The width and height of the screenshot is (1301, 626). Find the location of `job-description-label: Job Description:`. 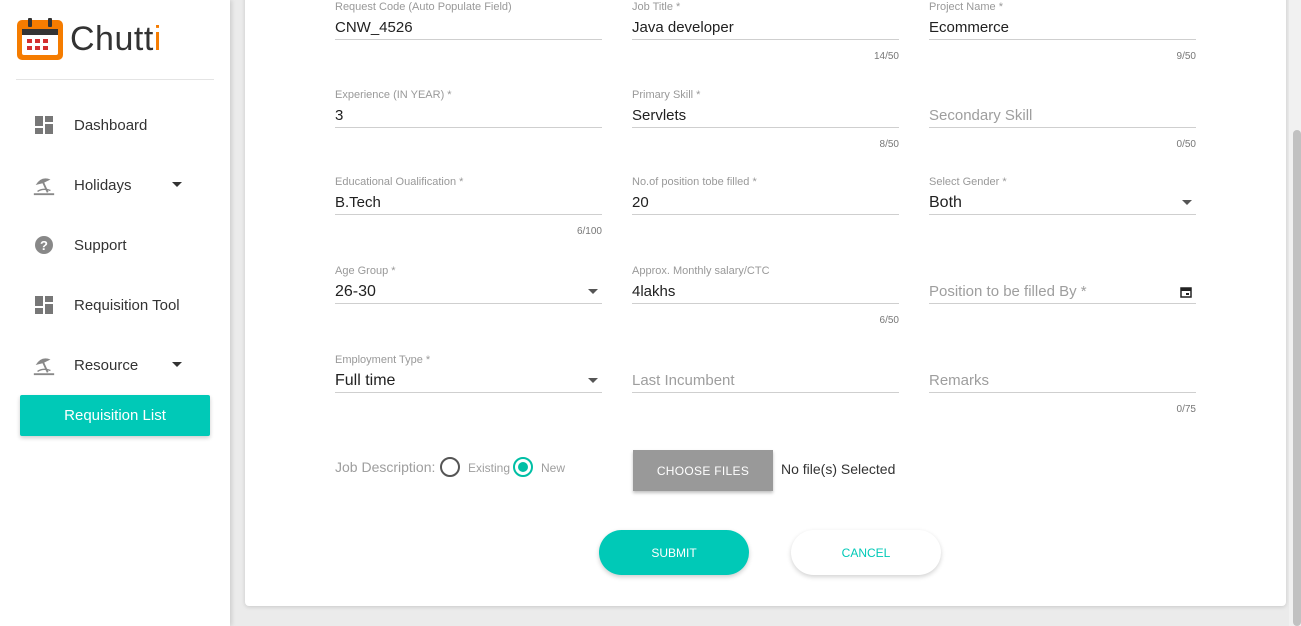

job-description-label: Job Description: is located at coordinates (385, 467).